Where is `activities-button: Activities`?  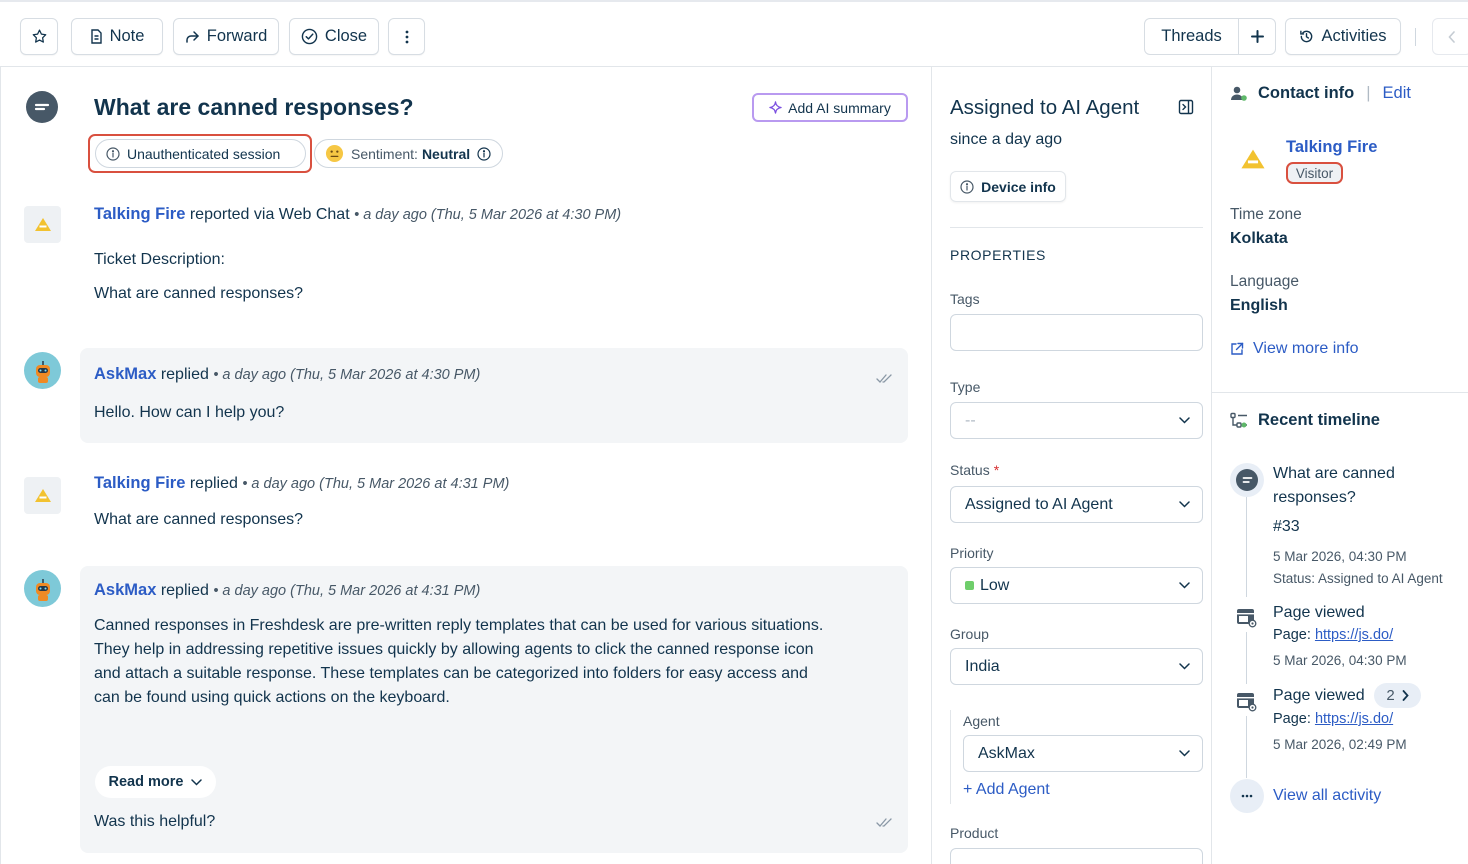 activities-button: Activities is located at coordinates (1343, 36).